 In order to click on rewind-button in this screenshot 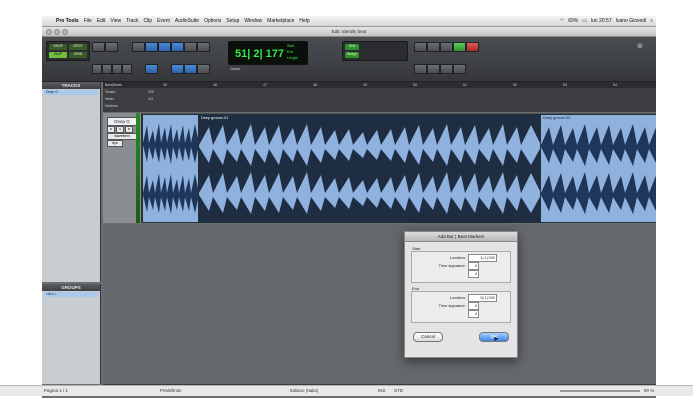, I will do `click(420, 69)`.